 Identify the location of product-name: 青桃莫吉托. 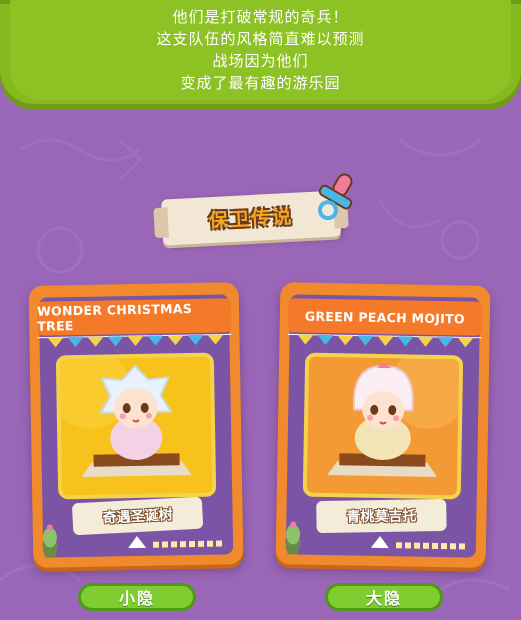
(381, 517).